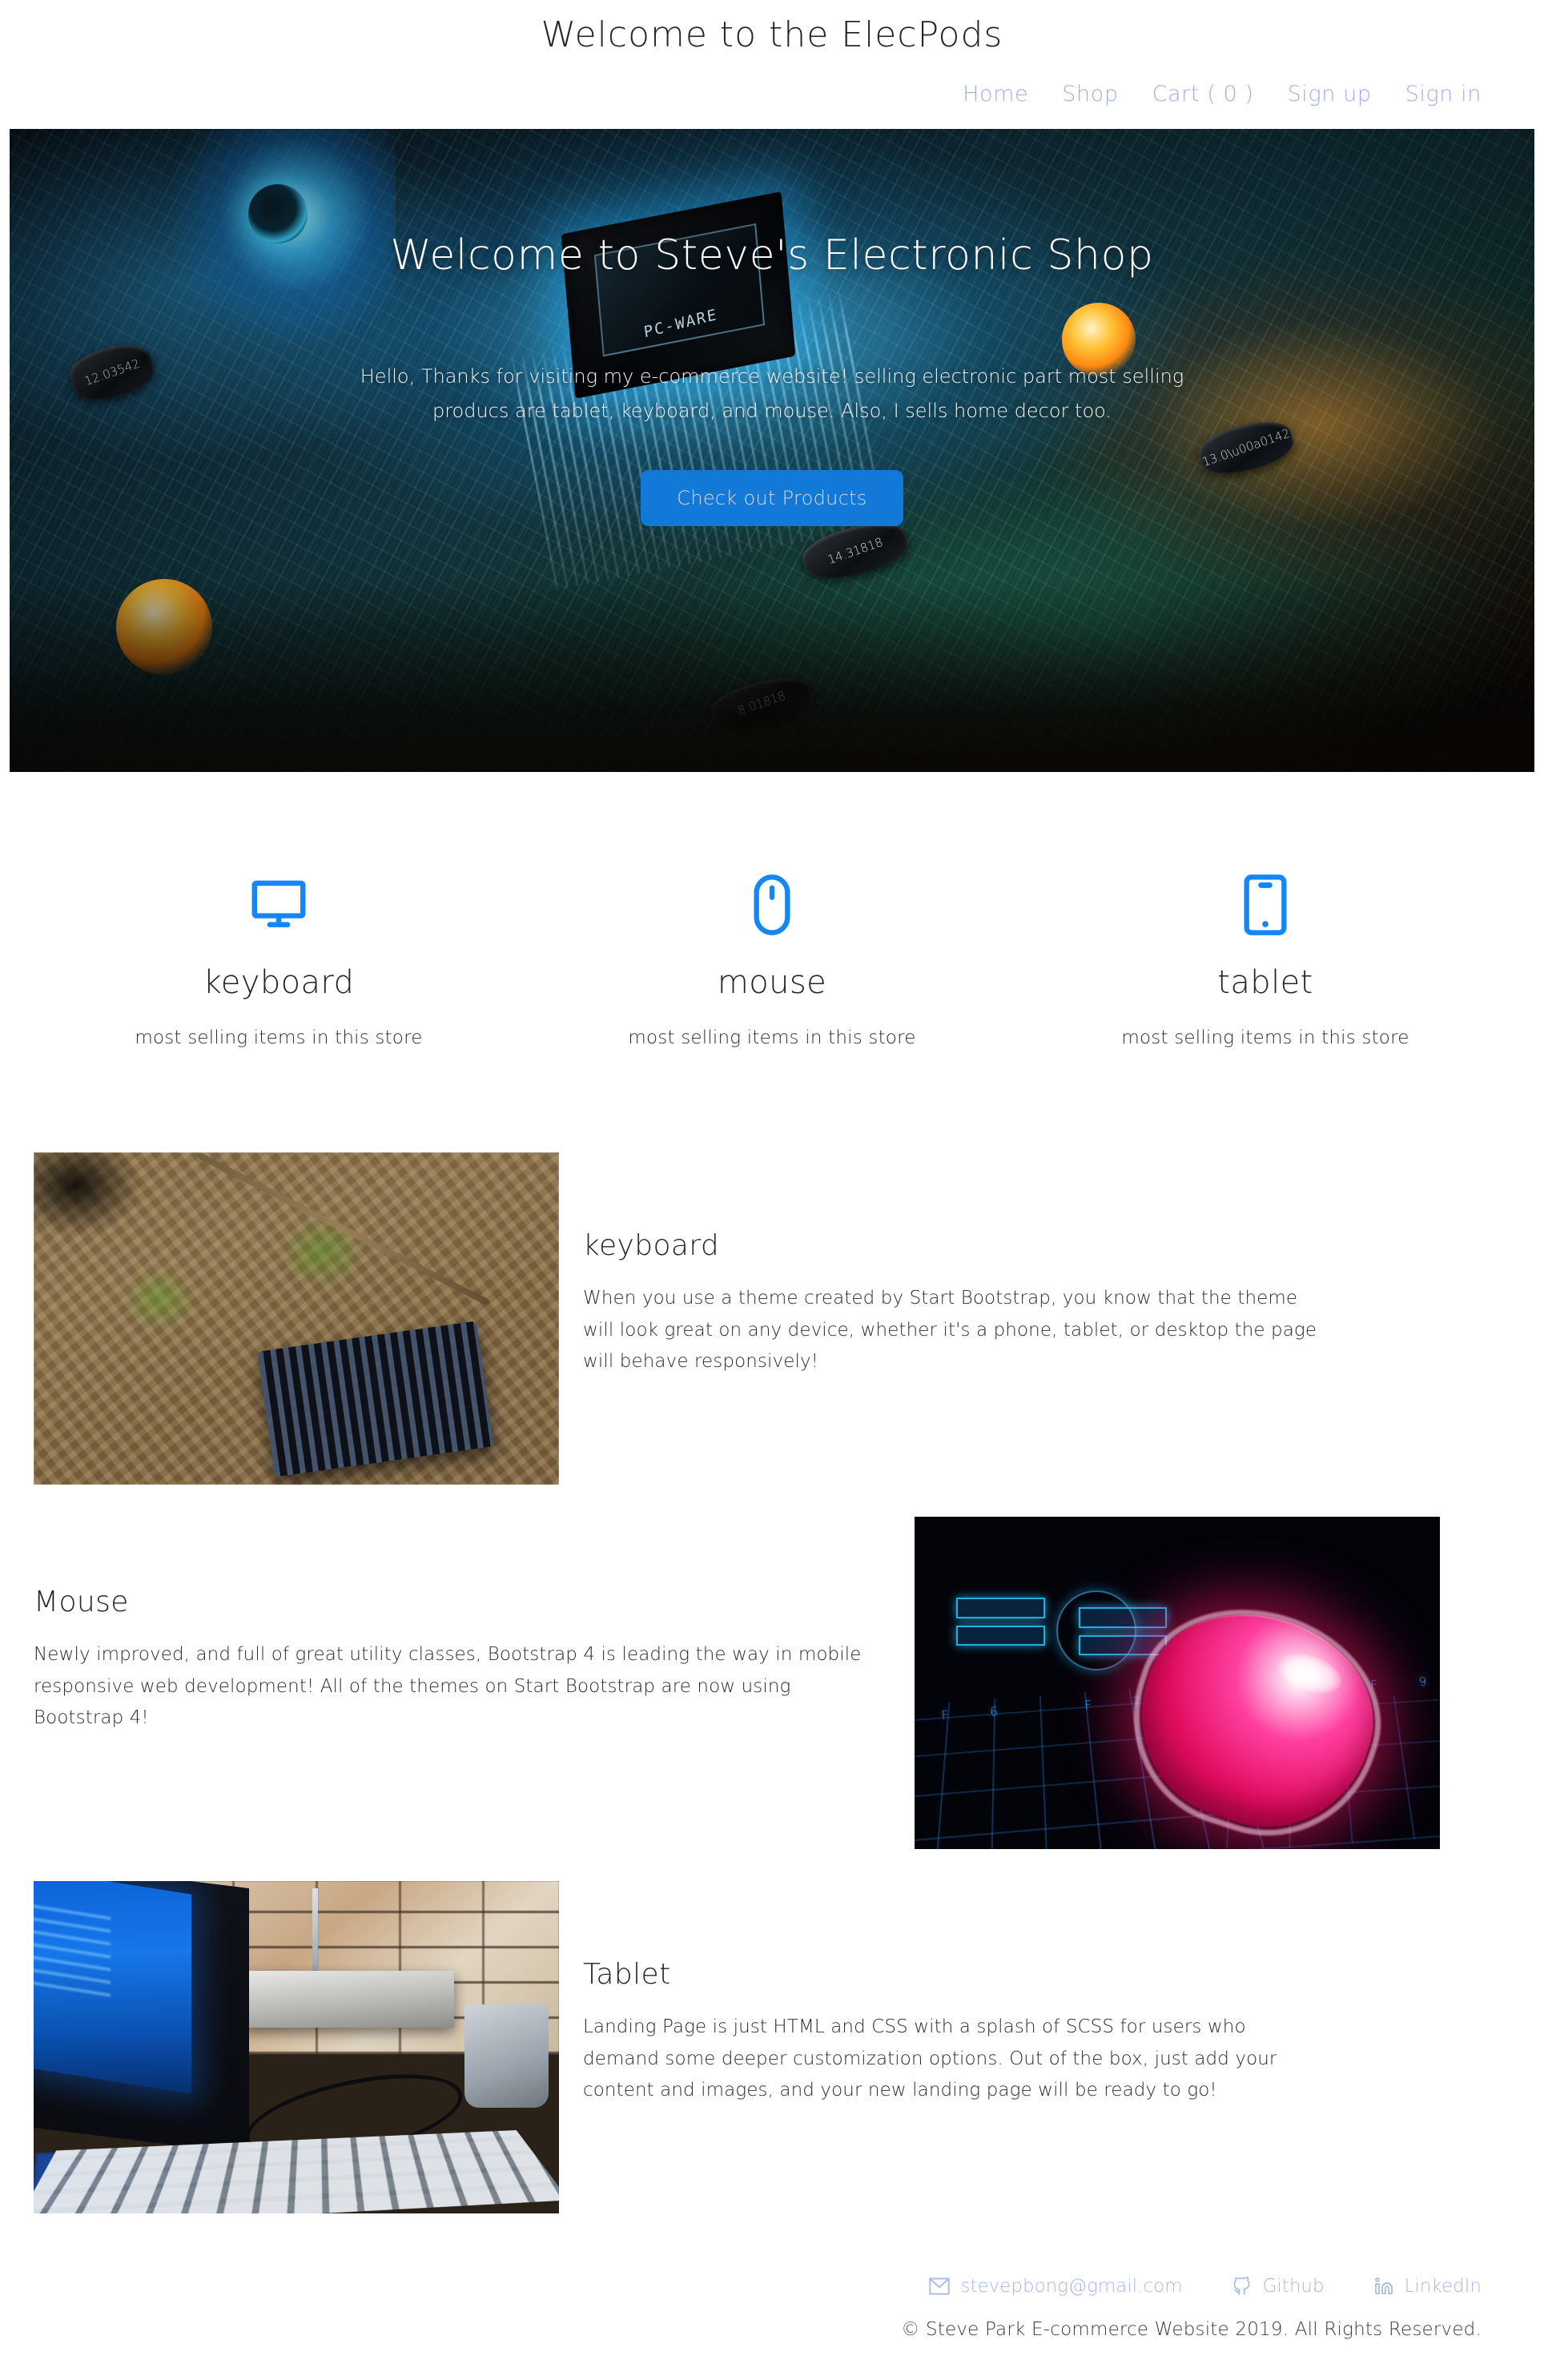  What do you see at coordinates (1203, 94) in the screenshot?
I see `nav-item-cart: Cart ( 0 )` at bounding box center [1203, 94].